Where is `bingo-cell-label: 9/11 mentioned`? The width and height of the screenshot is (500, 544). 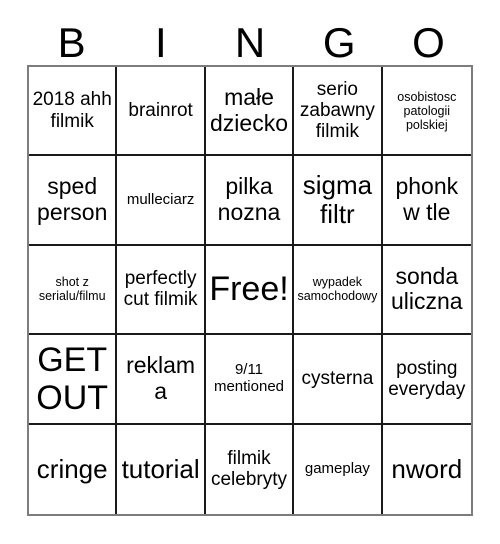 bingo-cell-label: 9/11 mentioned is located at coordinates (249, 378).